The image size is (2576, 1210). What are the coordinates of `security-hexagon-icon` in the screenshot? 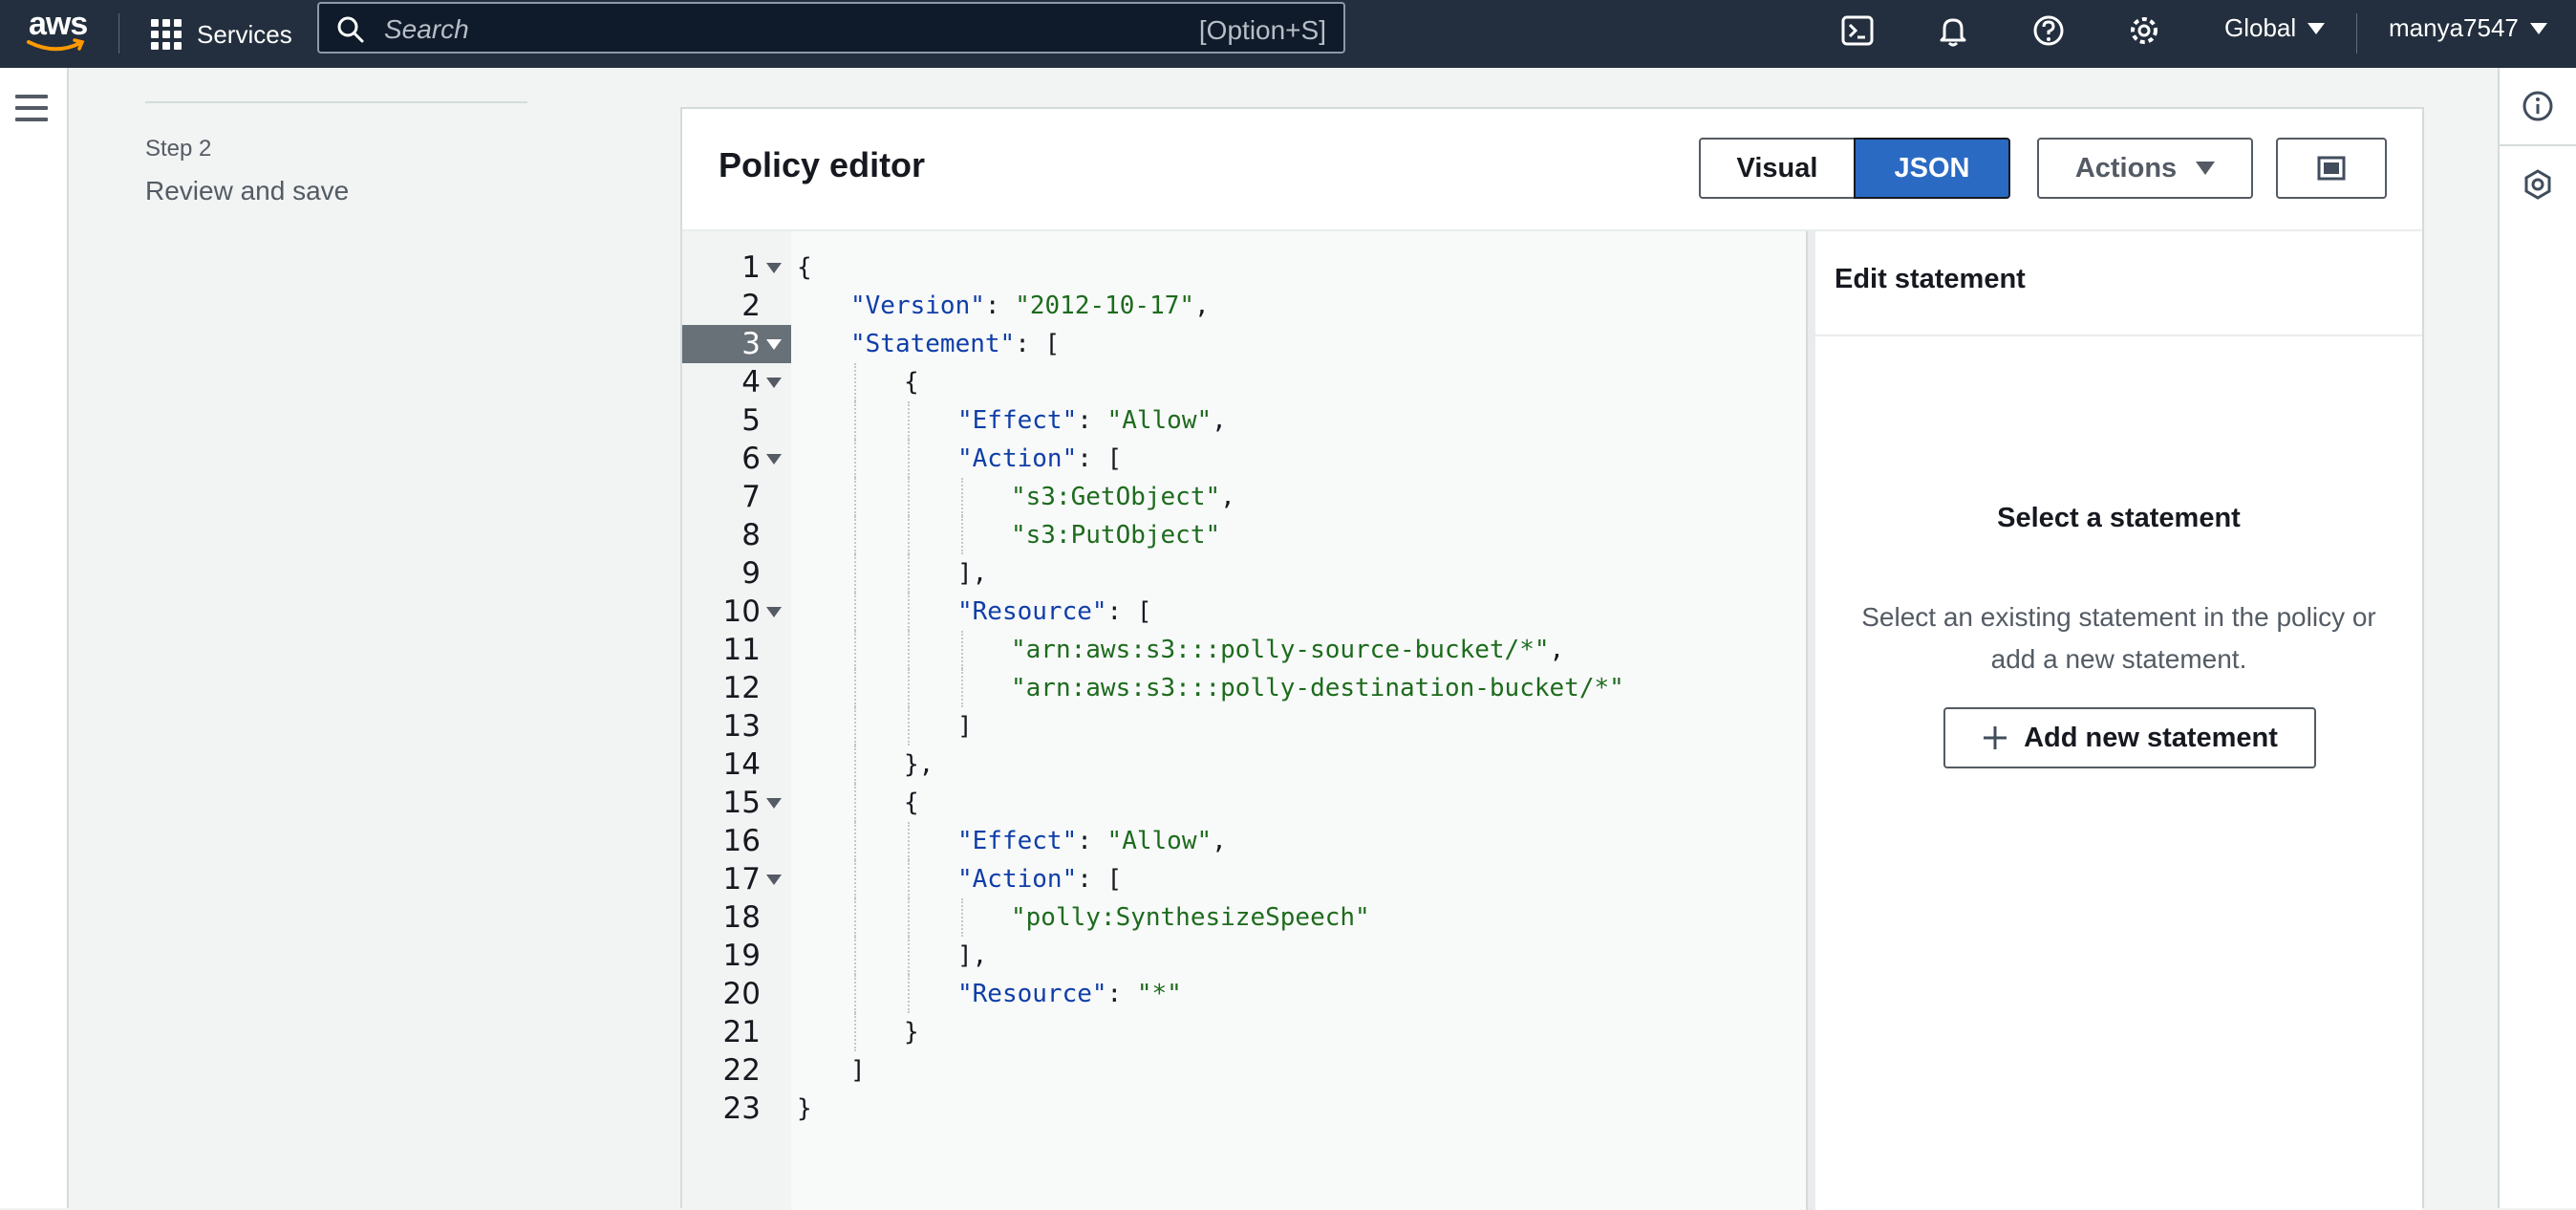 It's located at (2538, 184).